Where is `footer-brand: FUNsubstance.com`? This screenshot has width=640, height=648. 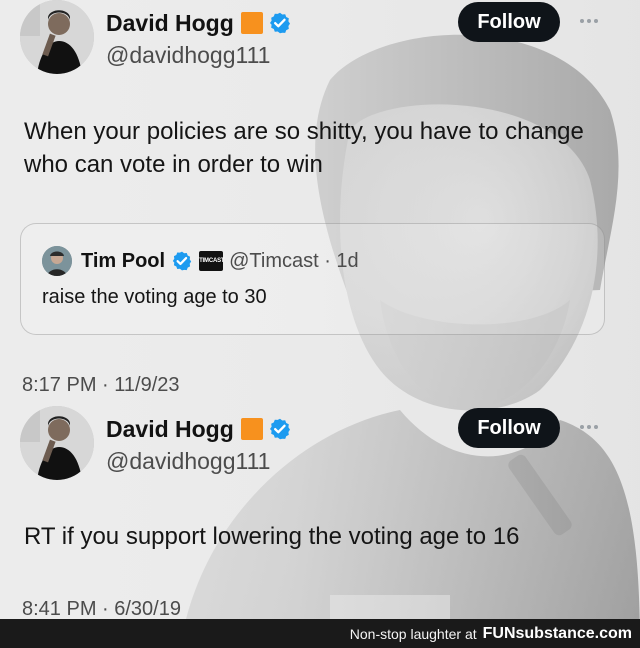
footer-brand: FUNsubstance.com is located at coordinates (557, 634).